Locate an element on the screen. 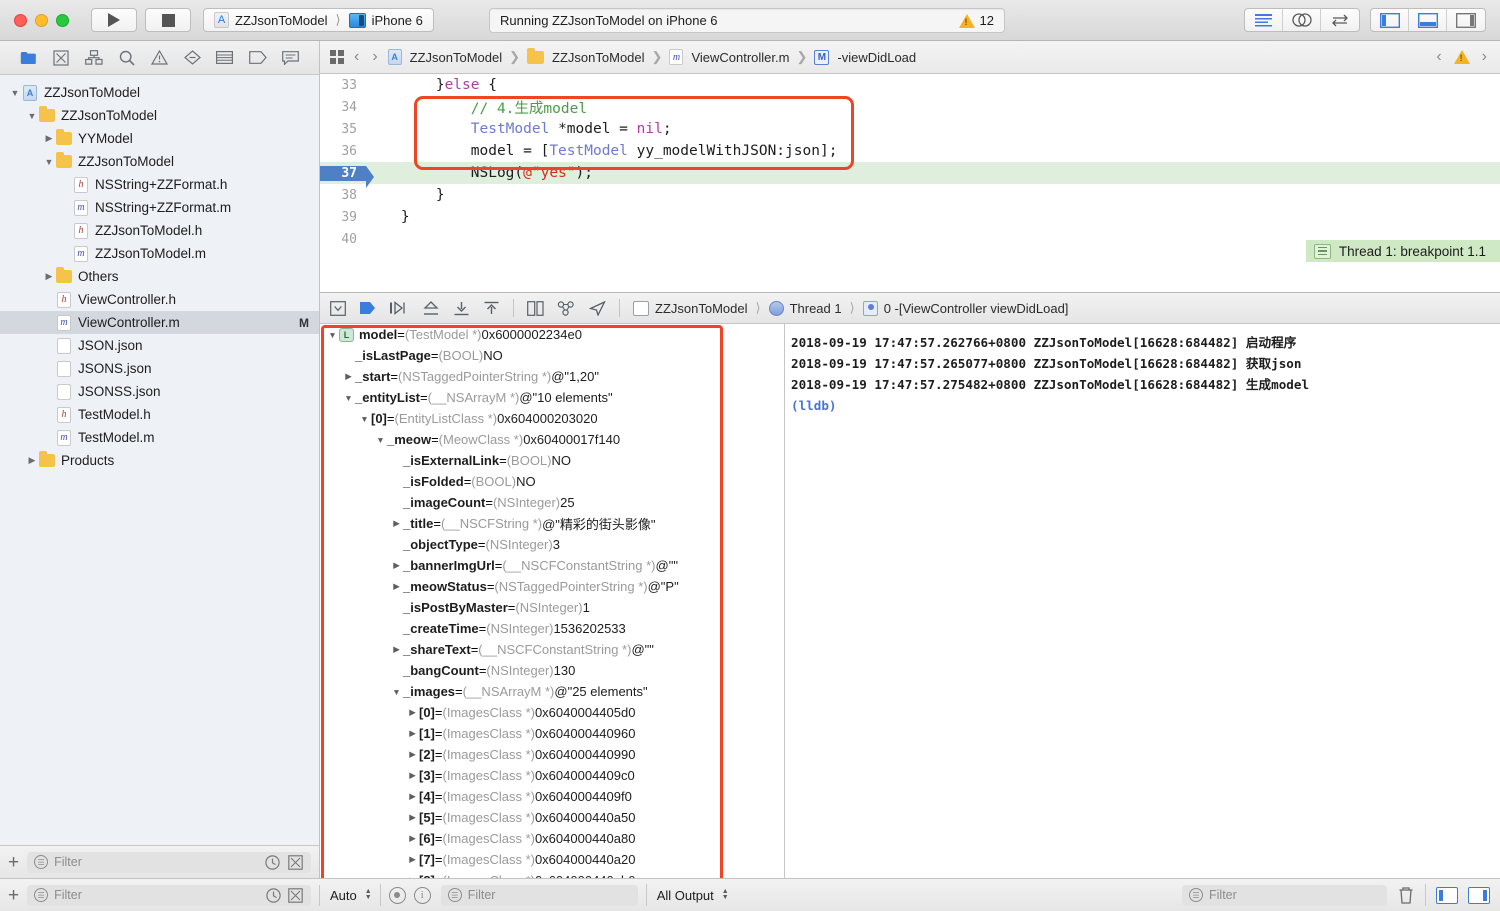  breakpoint-navigator-icon is located at coordinates (258, 58).